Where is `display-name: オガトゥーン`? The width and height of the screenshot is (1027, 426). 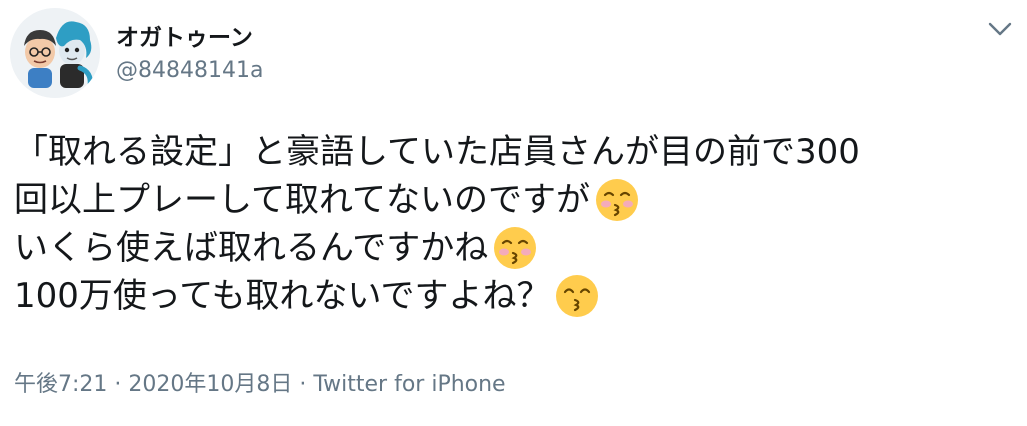 display-name: オガトゥーン is located at coordinates (184, 35).